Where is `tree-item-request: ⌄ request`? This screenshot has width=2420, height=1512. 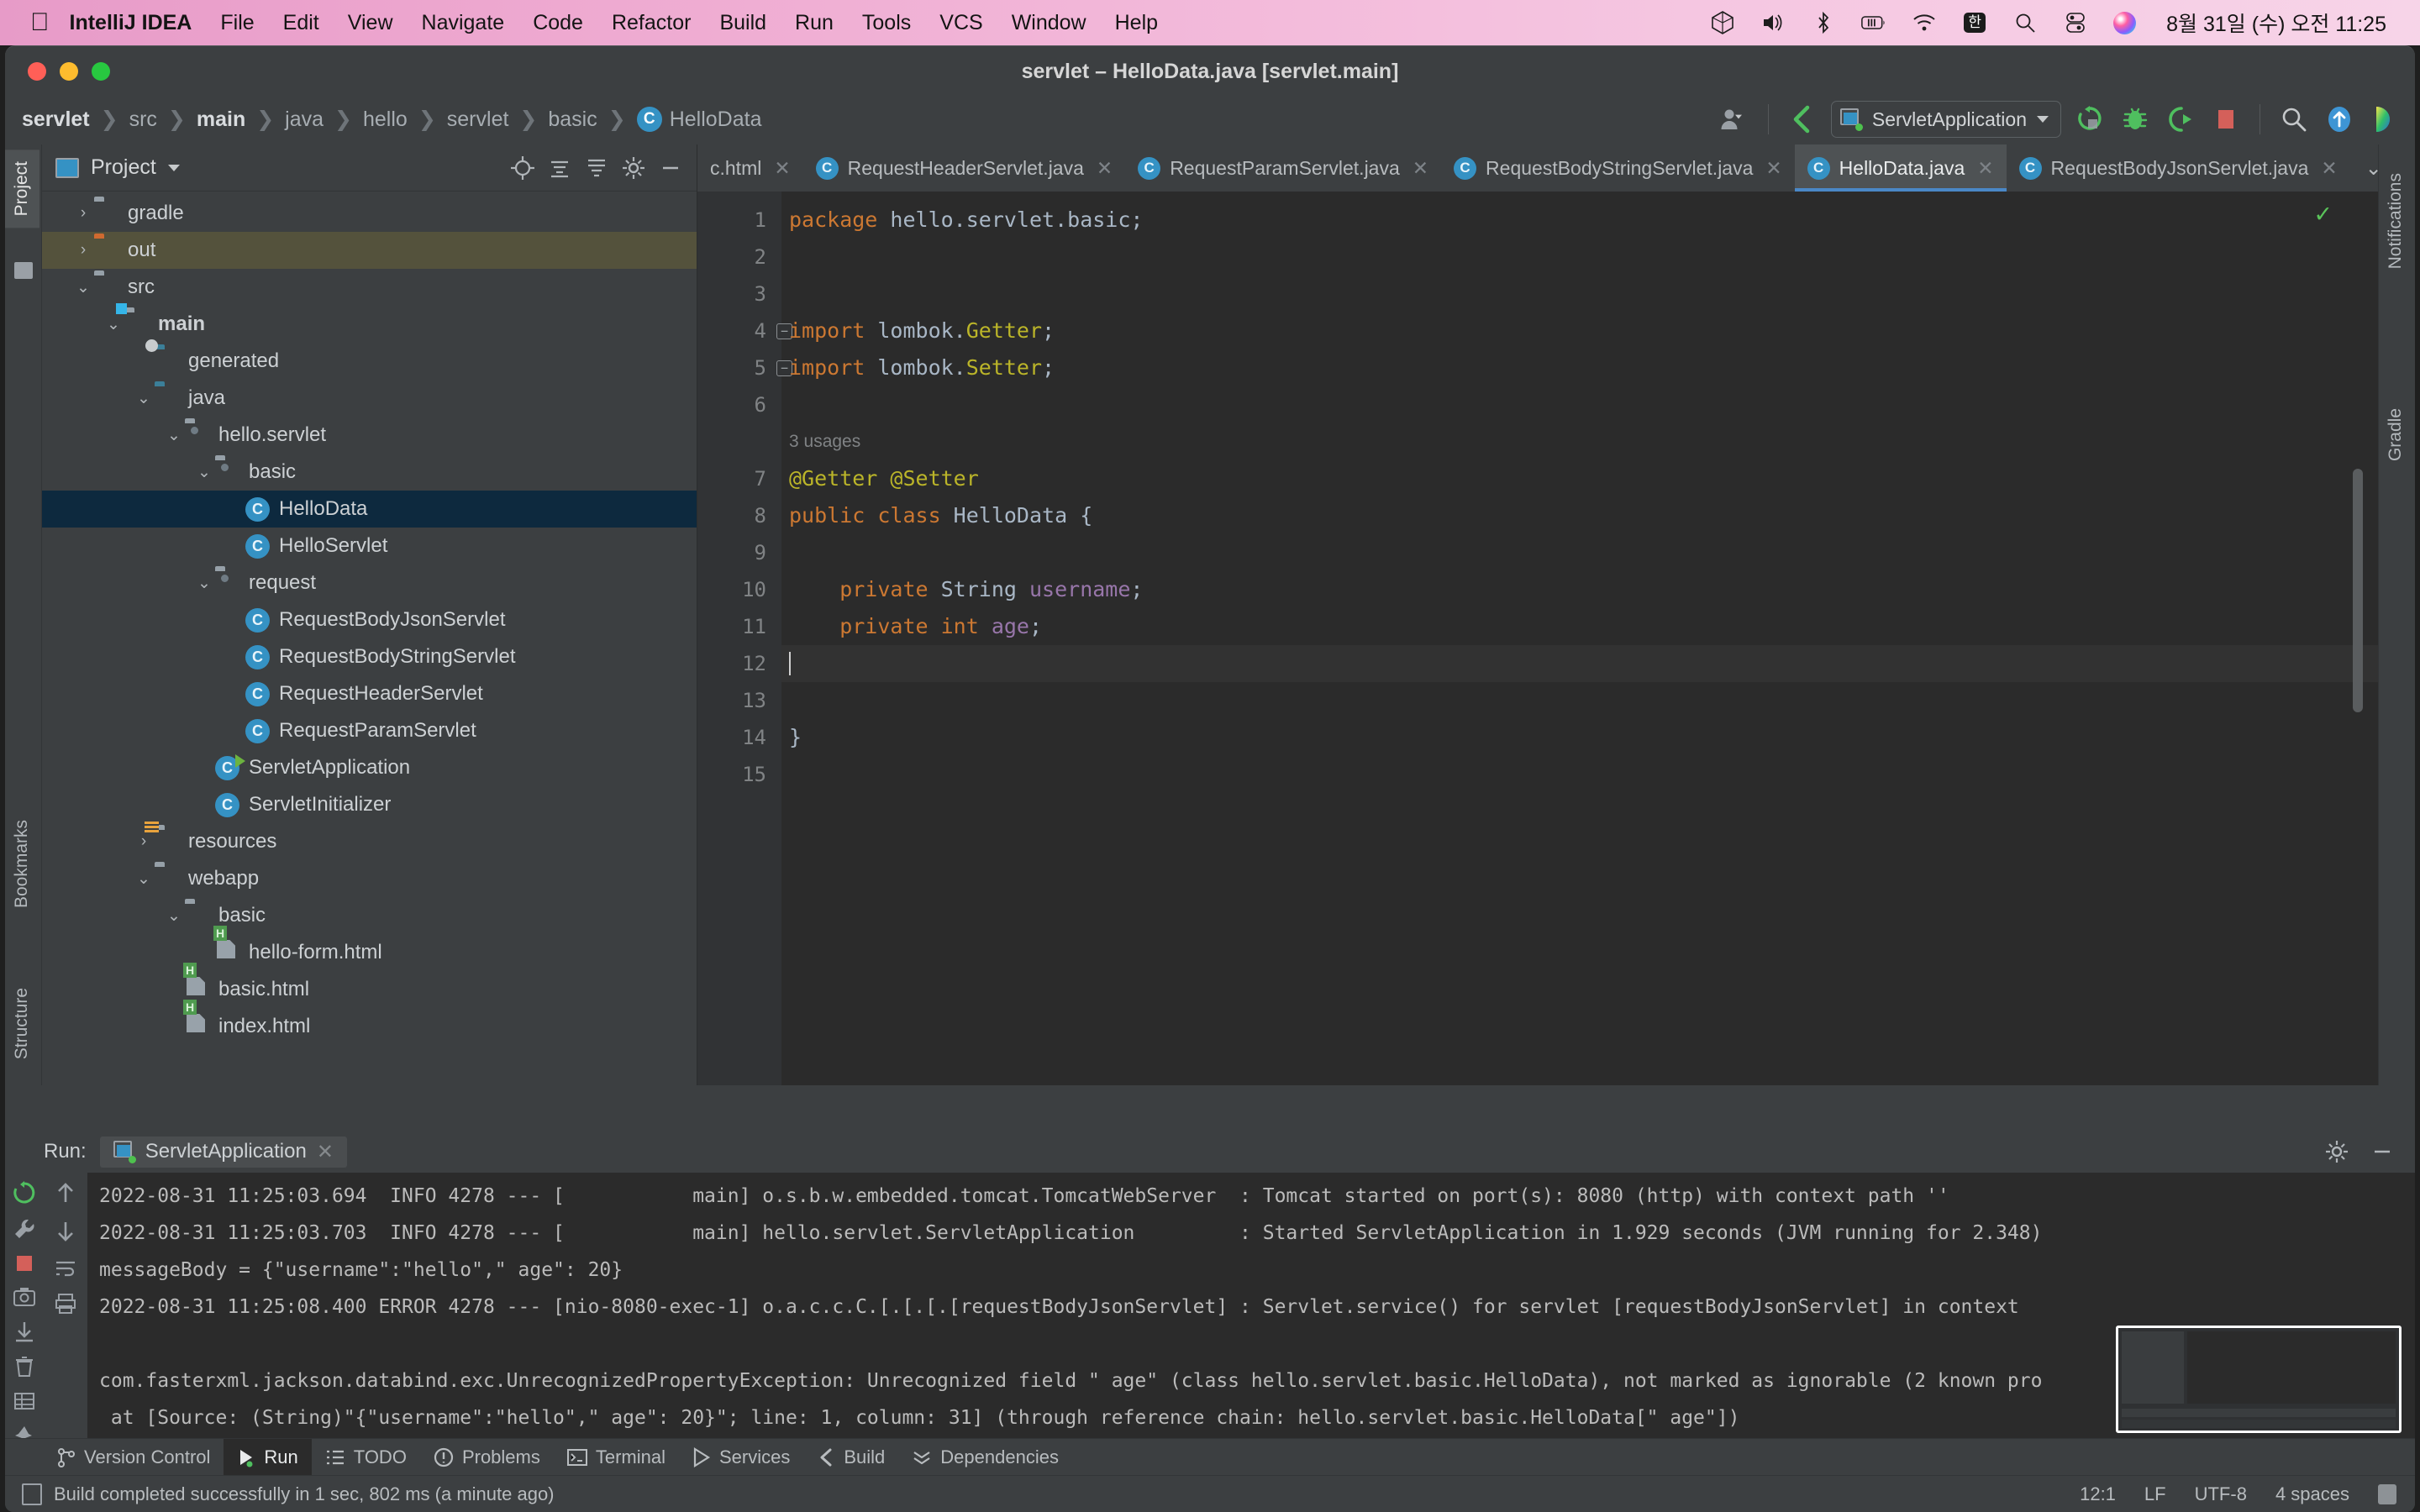 tree-item-request: ⌄ request is located at coordinates (369, 582).